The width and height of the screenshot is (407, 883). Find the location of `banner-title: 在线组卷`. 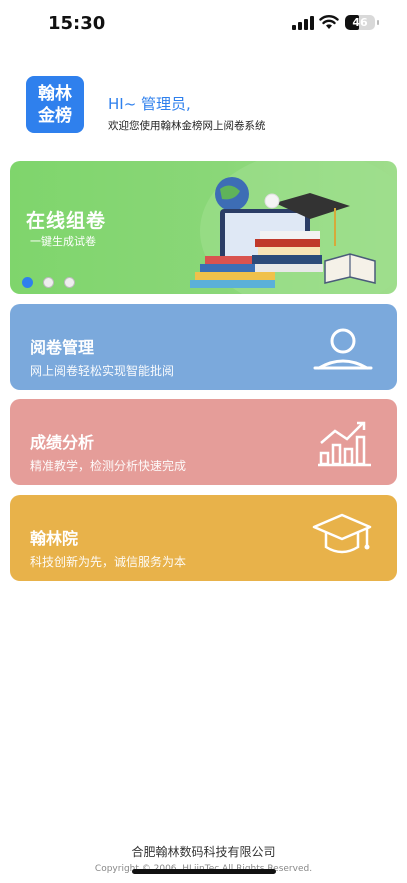

banner-title: 在线组卷 is located at coordinates (66, 221).